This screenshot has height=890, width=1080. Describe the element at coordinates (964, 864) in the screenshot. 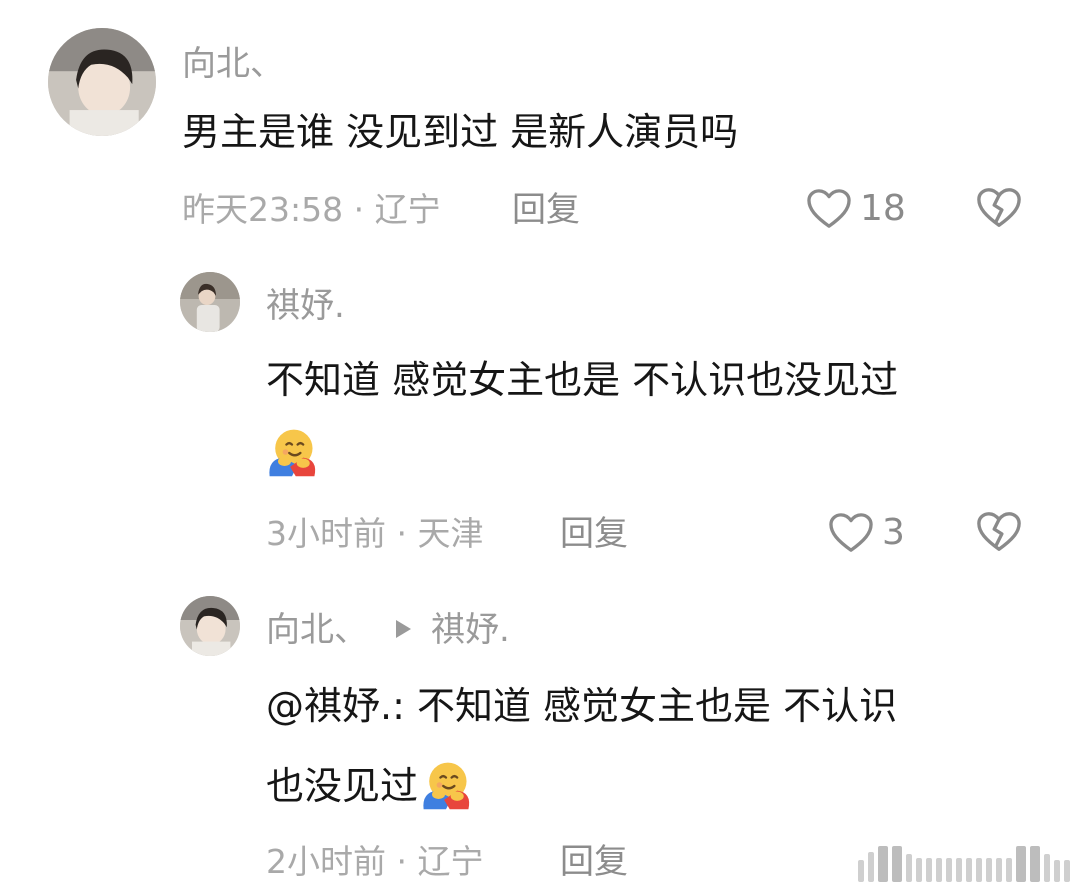

I see `watermark-logo` at that location.